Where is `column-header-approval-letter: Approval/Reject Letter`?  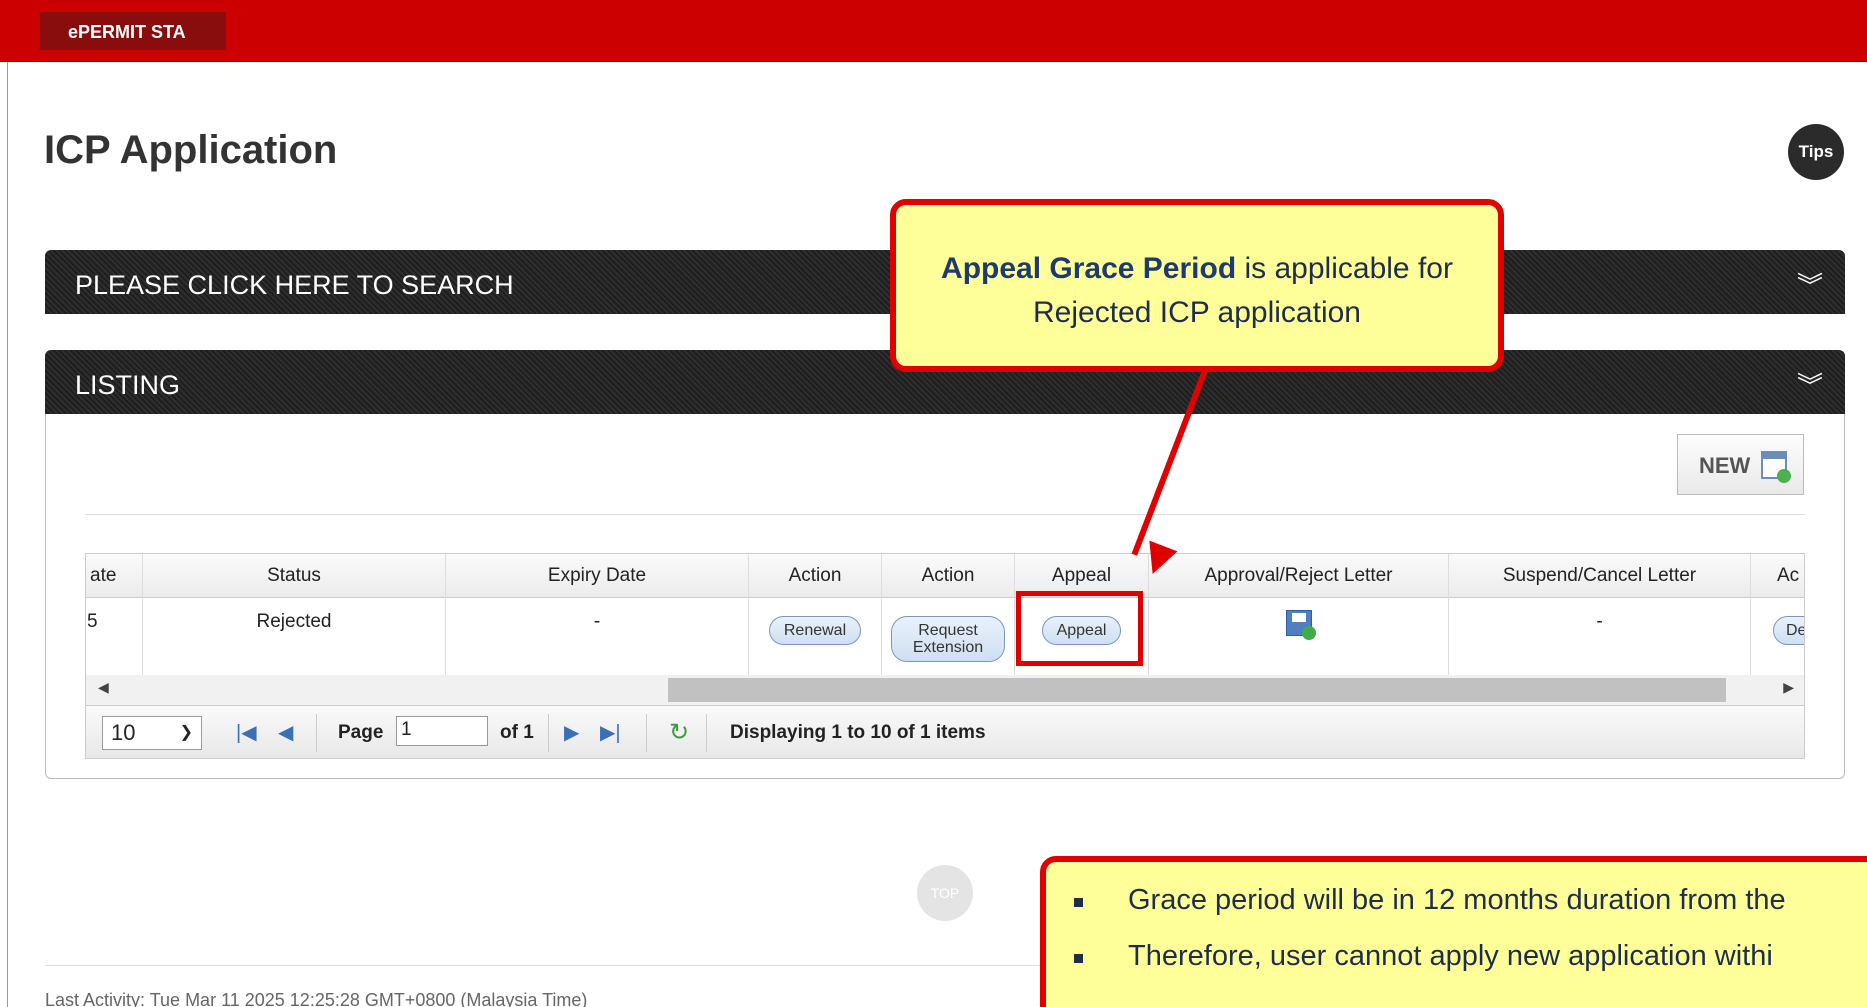 column-header-approval-letter: Approval/Reject Letter is located at coordinates (1299, 576).